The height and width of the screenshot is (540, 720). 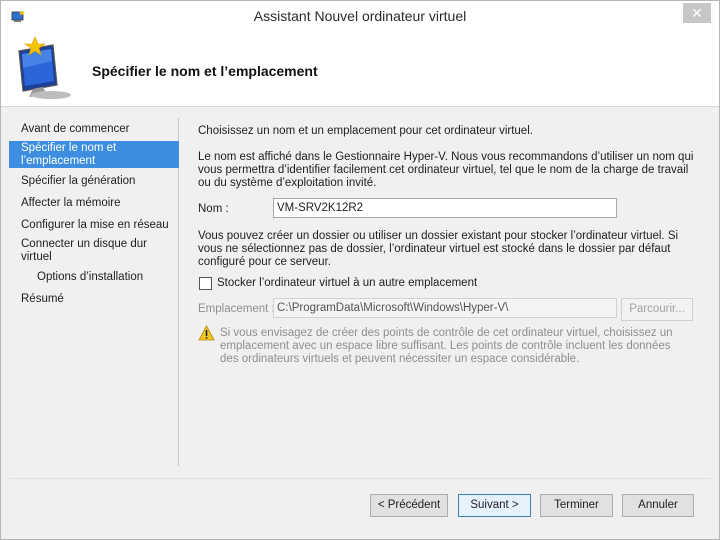 I want to click on nav-item-virtual-hard-disk: Connecter un disque dur virtuel, so click(x=84, y=251).